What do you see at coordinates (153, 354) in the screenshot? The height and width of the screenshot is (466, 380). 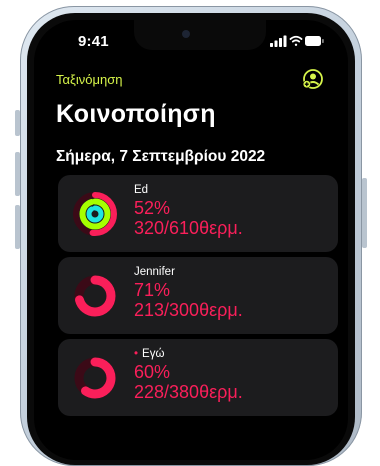 I see `friend-name: Εγώ` at bounding box center [153, 354].